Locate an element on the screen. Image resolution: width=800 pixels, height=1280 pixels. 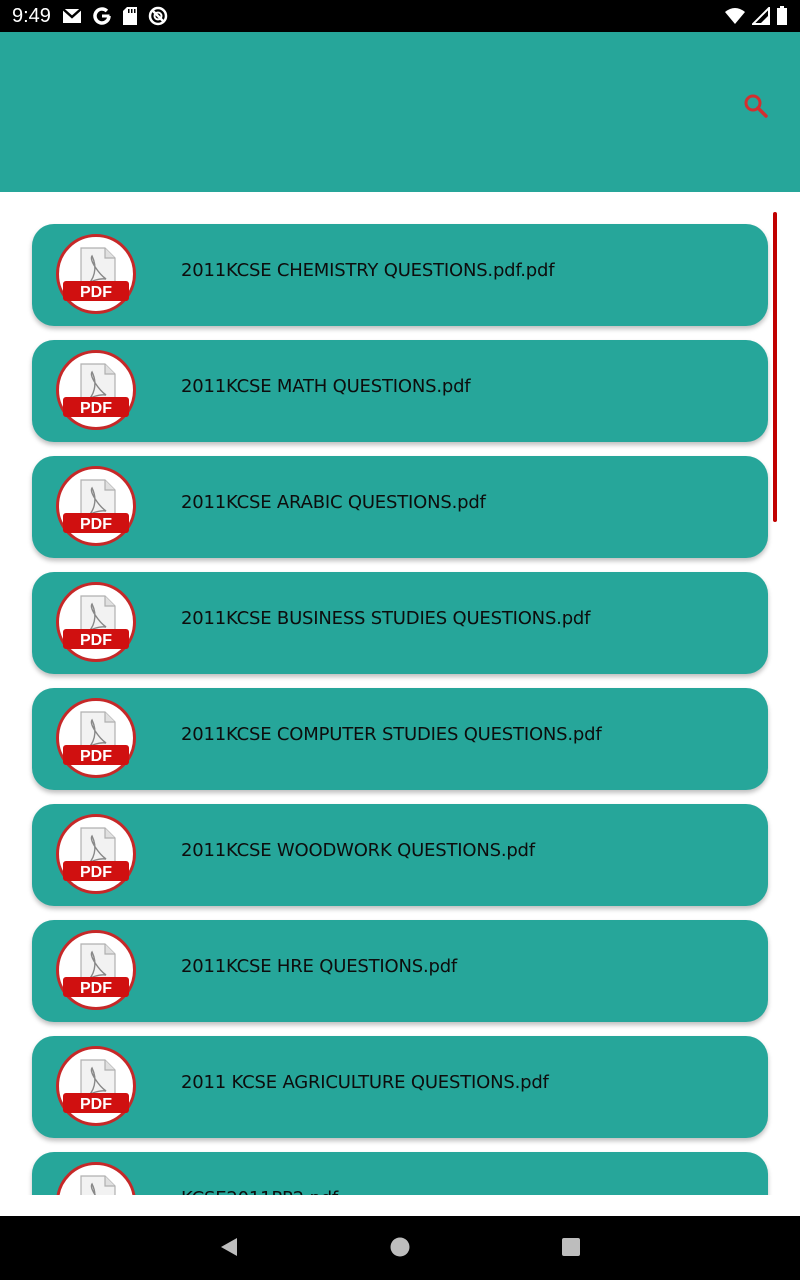
list-item: PDF KCSE2011PP2.pdf is located at coordinates (400, 1173).